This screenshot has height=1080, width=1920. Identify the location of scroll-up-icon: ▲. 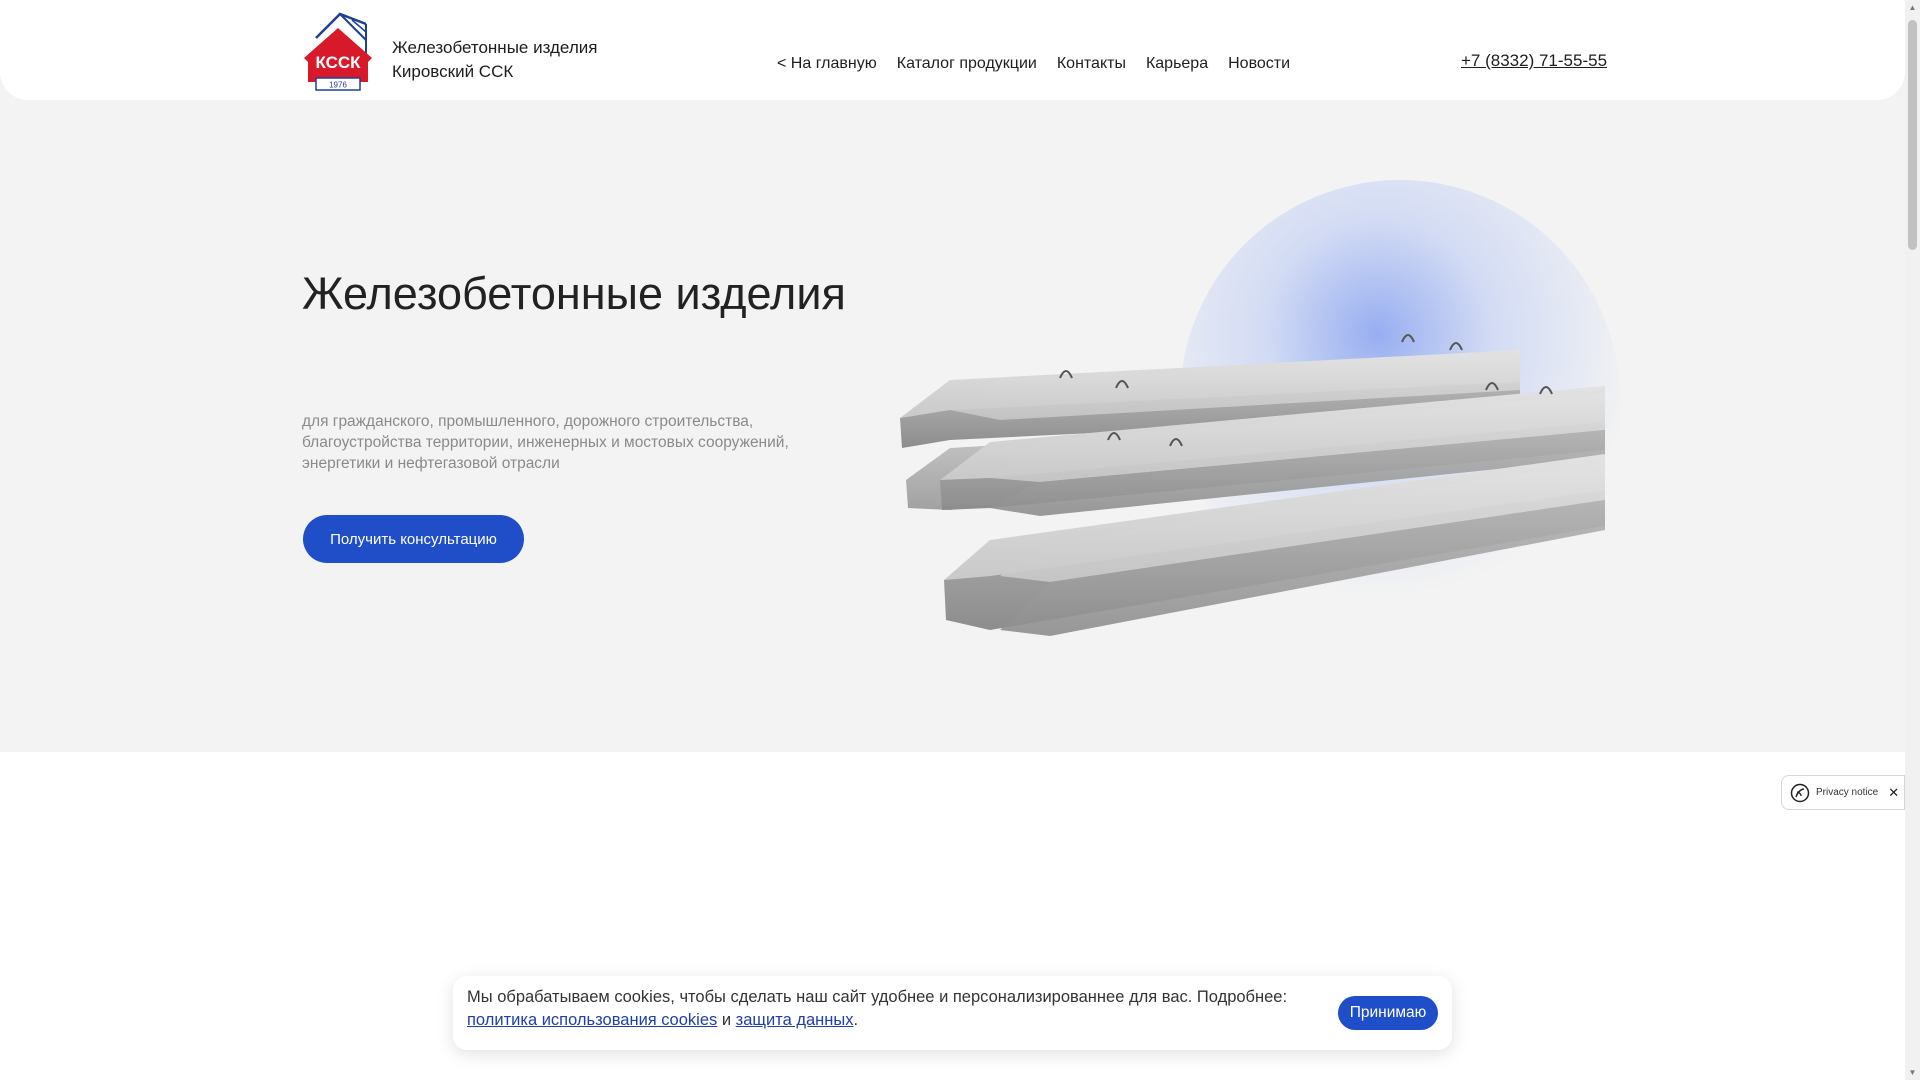
(1912, 7).